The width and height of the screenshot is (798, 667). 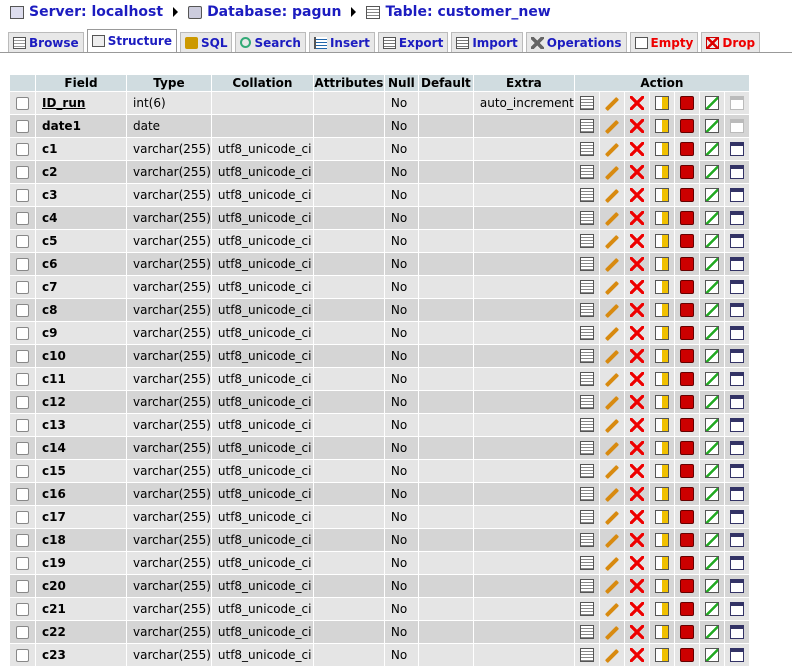 What do you see at coordinates (576, 42) in the screenshot?
I see `tab-operations: Operations` at bounding box center [576, 42].